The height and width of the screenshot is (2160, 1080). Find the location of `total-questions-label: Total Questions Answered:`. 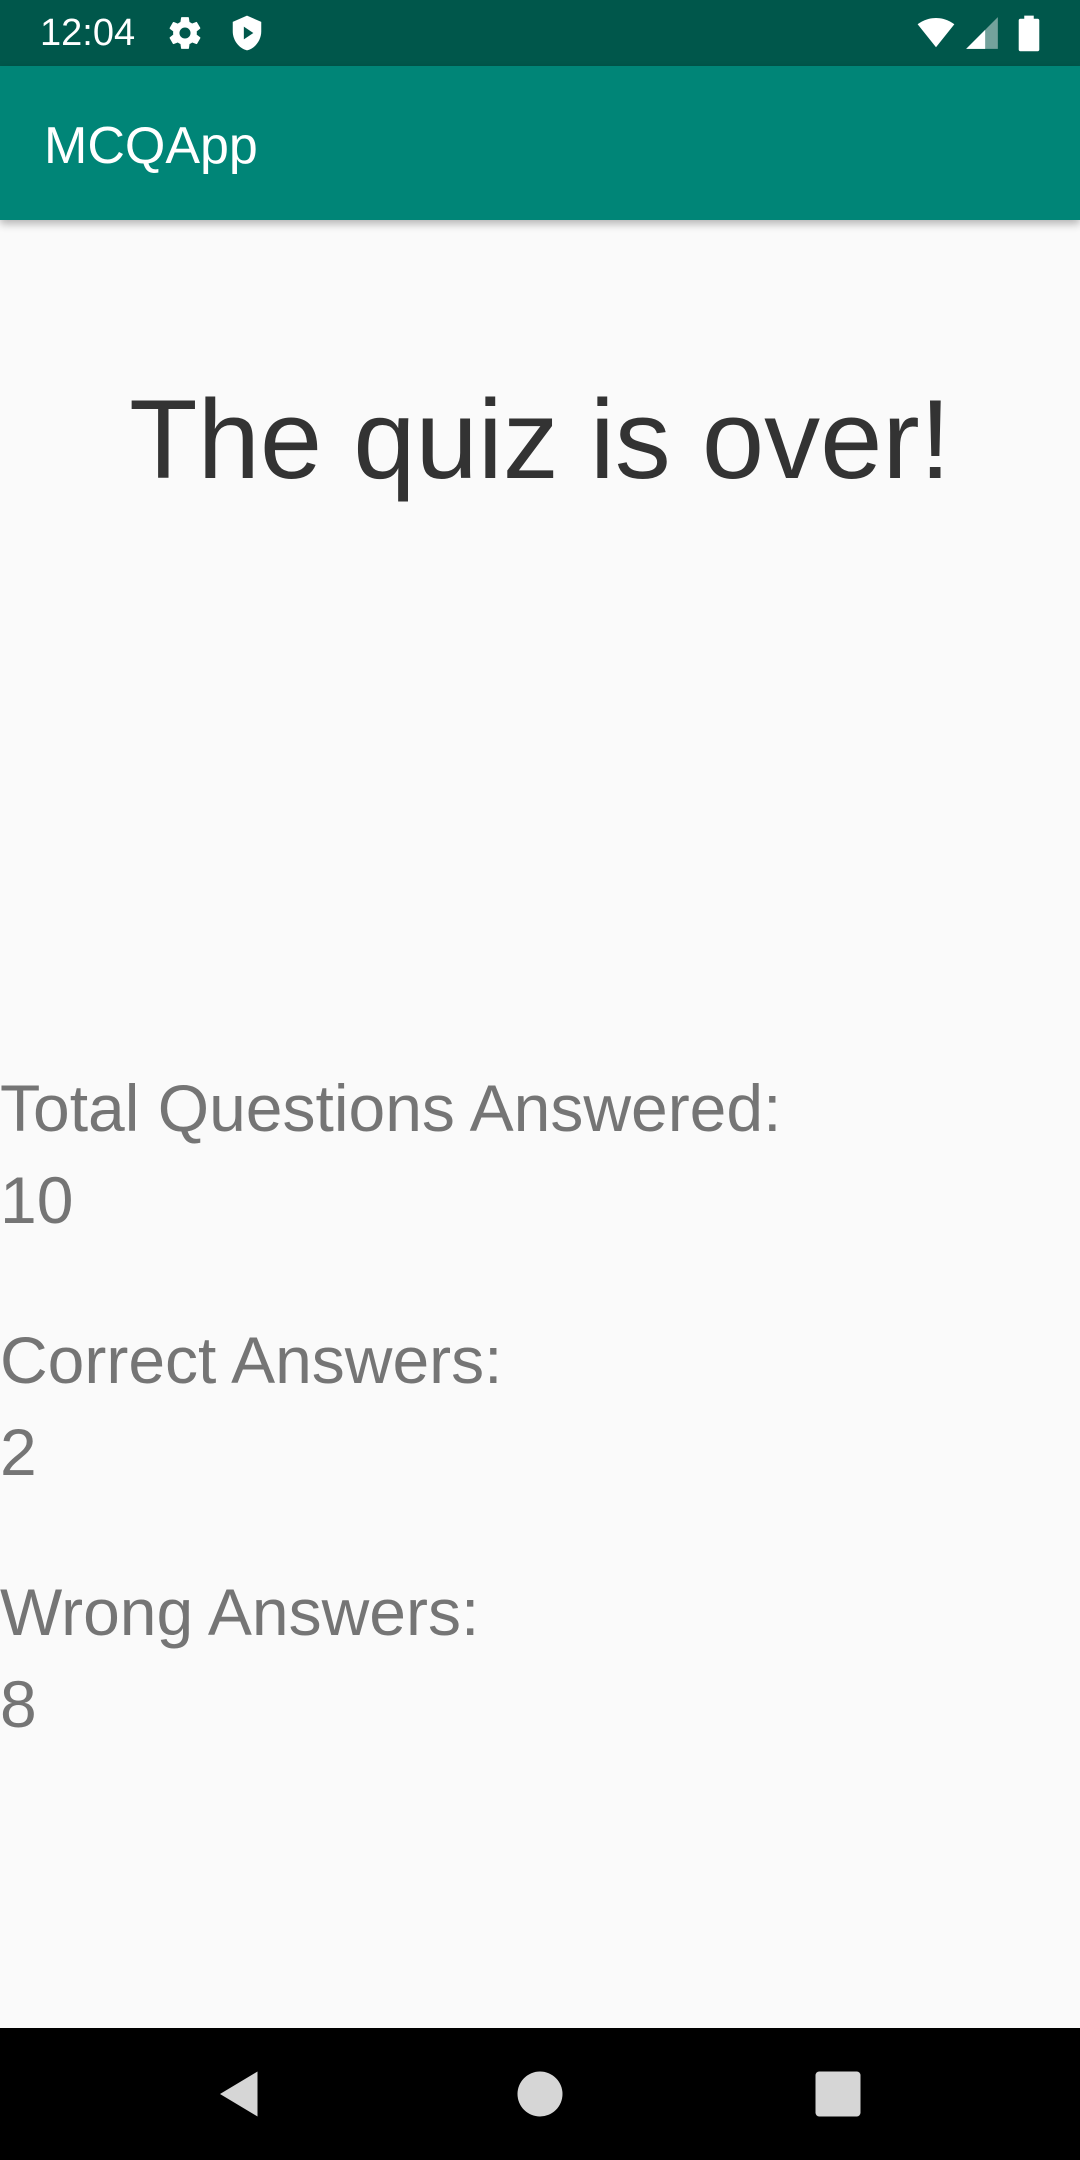

total-questions-label: Total Questions Answered: is located at coordinates (391, 1108).